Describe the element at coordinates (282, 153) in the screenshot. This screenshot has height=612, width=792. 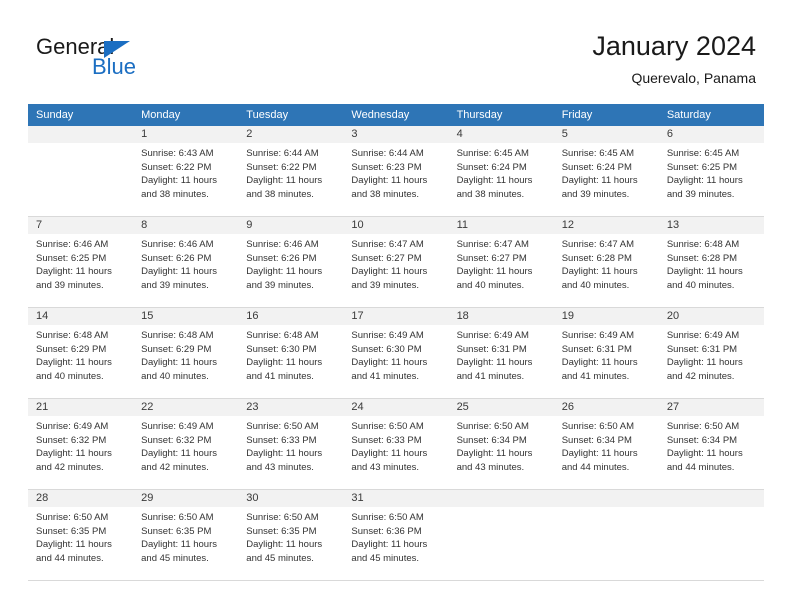
I see `sunrise-text: Sunrise: 6:44 AM` at that location.